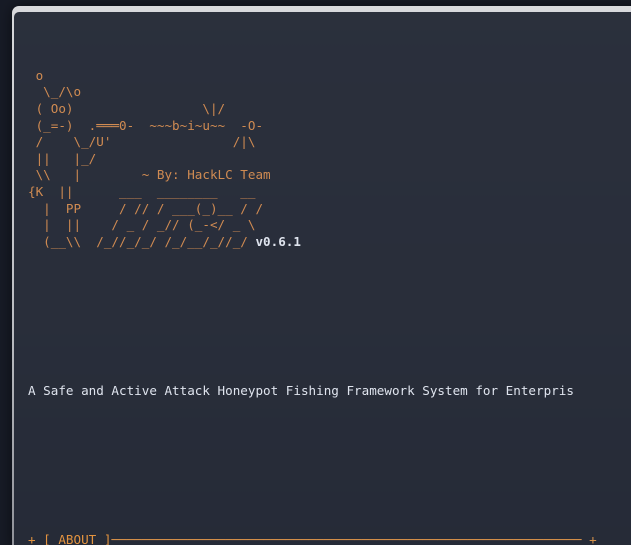 The height and width of the screenshot is (545, 631). I want to click on banner-line: \\ | ~ By: HackLC Team, so click(149, 175).